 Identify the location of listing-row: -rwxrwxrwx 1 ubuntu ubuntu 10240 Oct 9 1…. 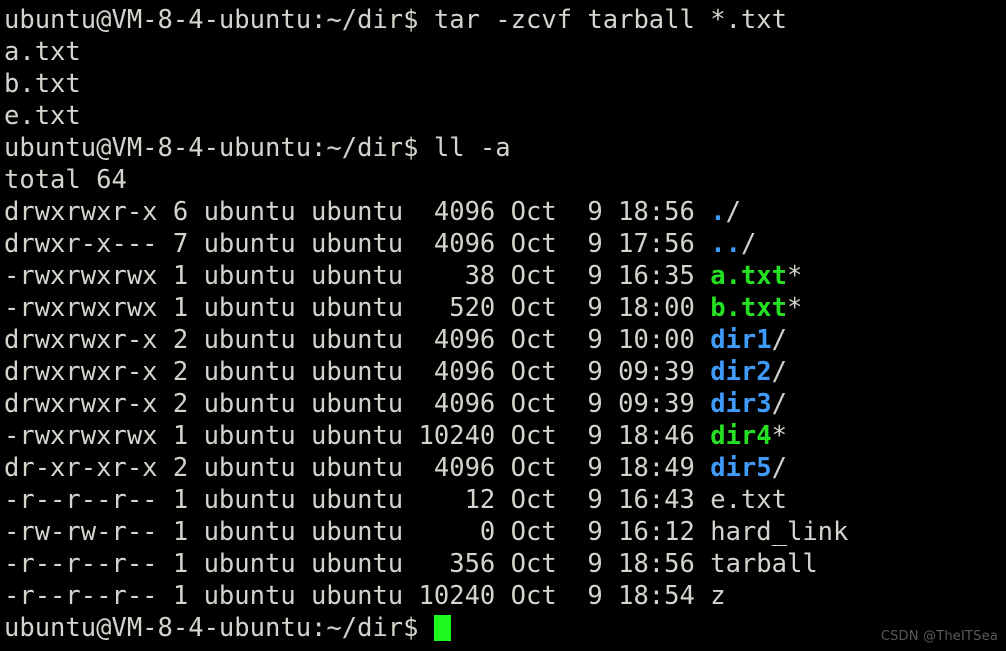
(505, 436).